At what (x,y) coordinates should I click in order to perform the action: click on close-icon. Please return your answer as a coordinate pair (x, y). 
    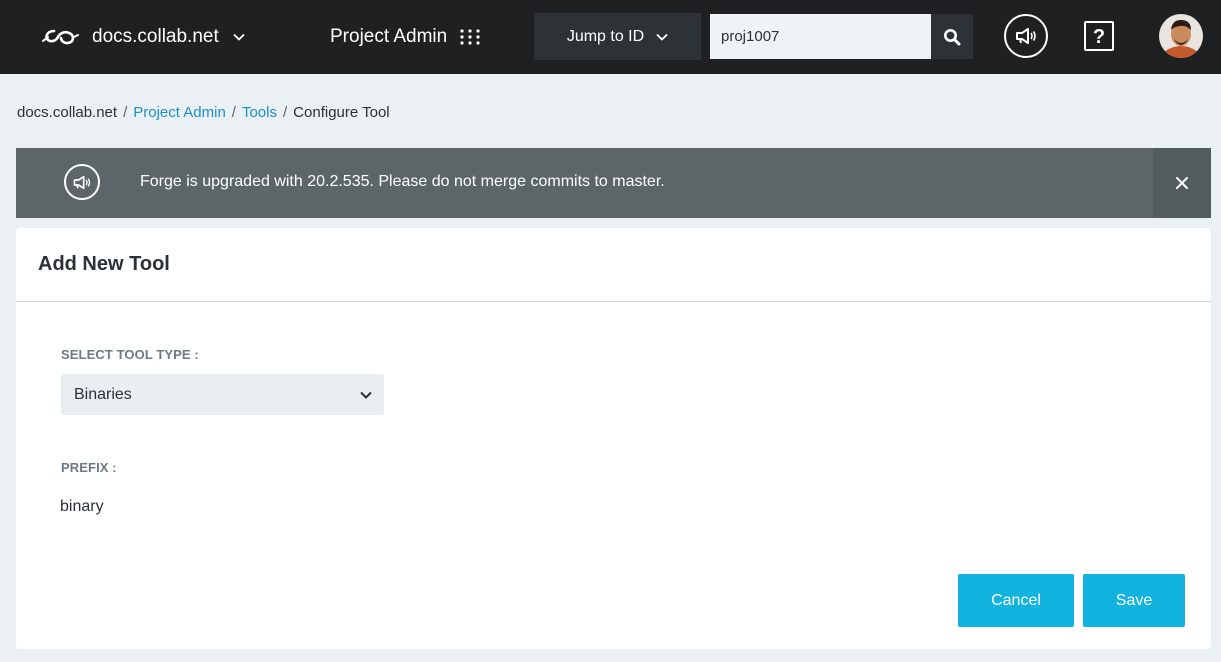
    Looking at the image, I should click on (1182, 183).